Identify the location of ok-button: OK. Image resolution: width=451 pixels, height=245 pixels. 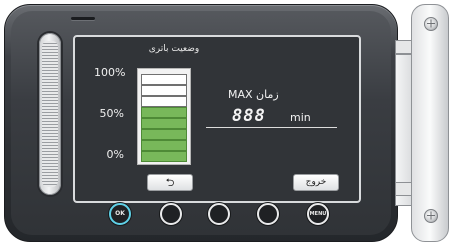
(120, 214).